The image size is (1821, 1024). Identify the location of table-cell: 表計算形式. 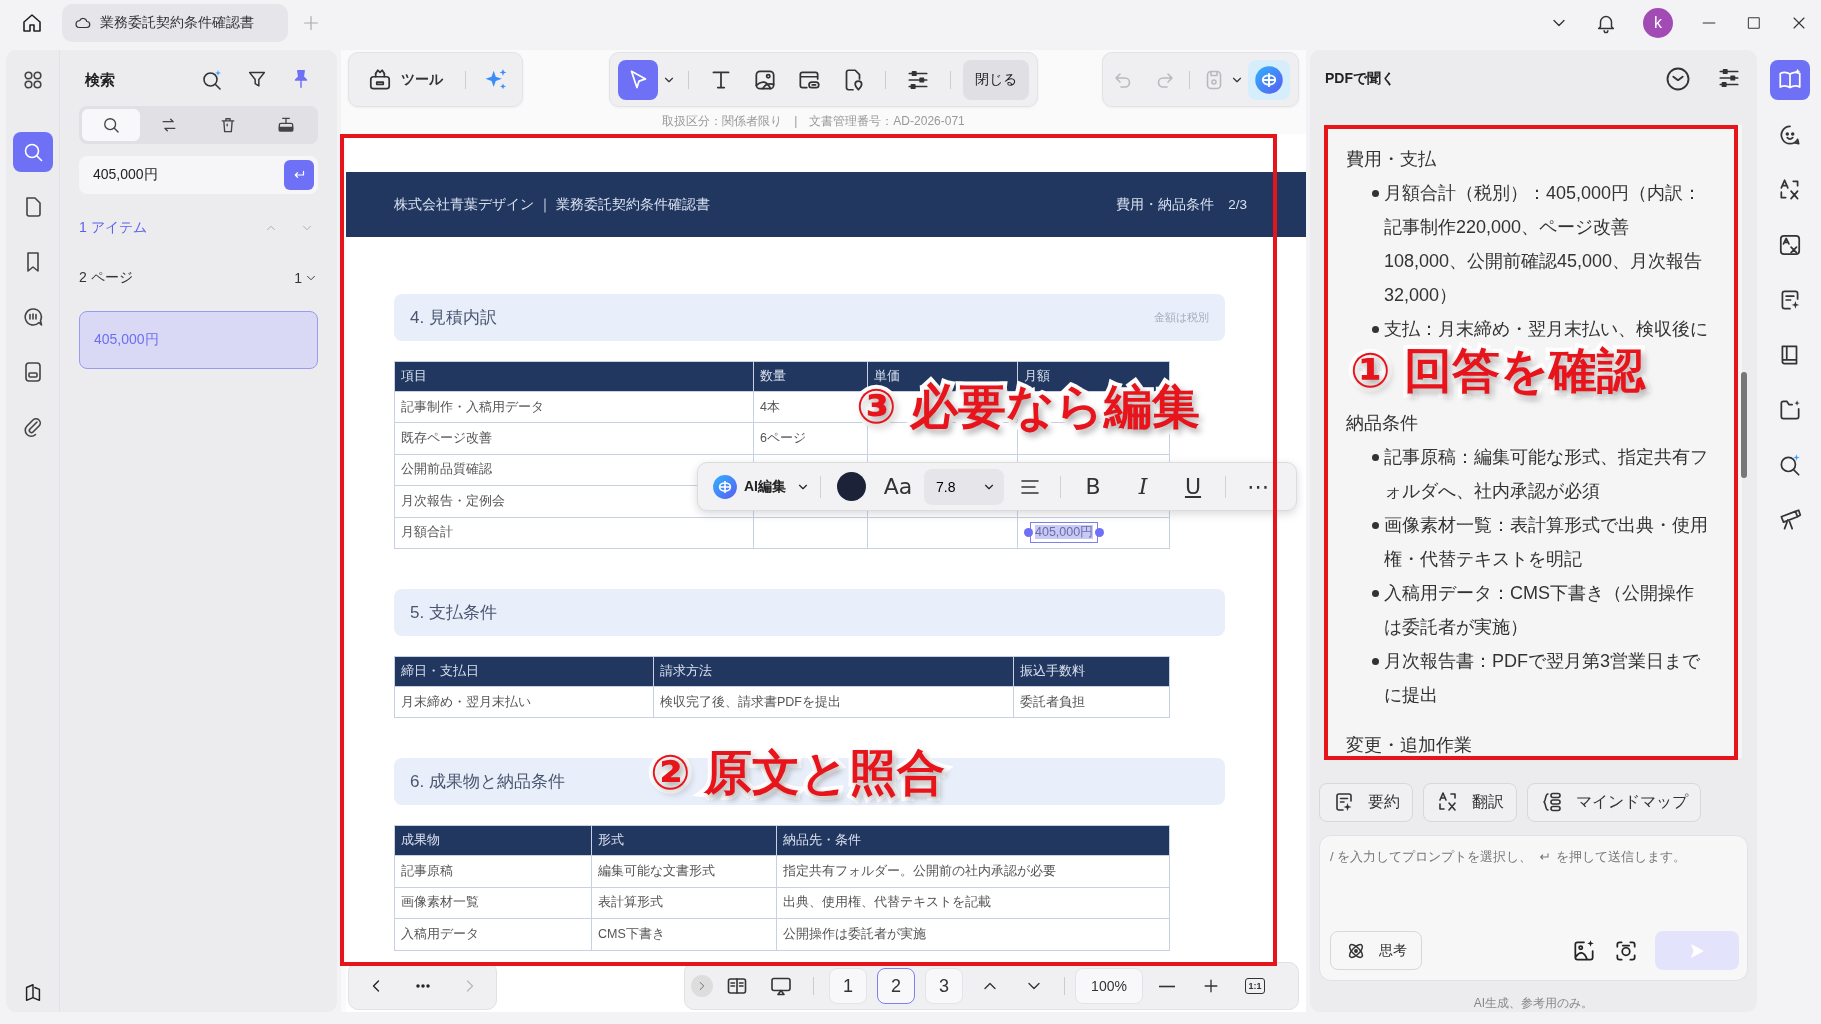
(684, 903).